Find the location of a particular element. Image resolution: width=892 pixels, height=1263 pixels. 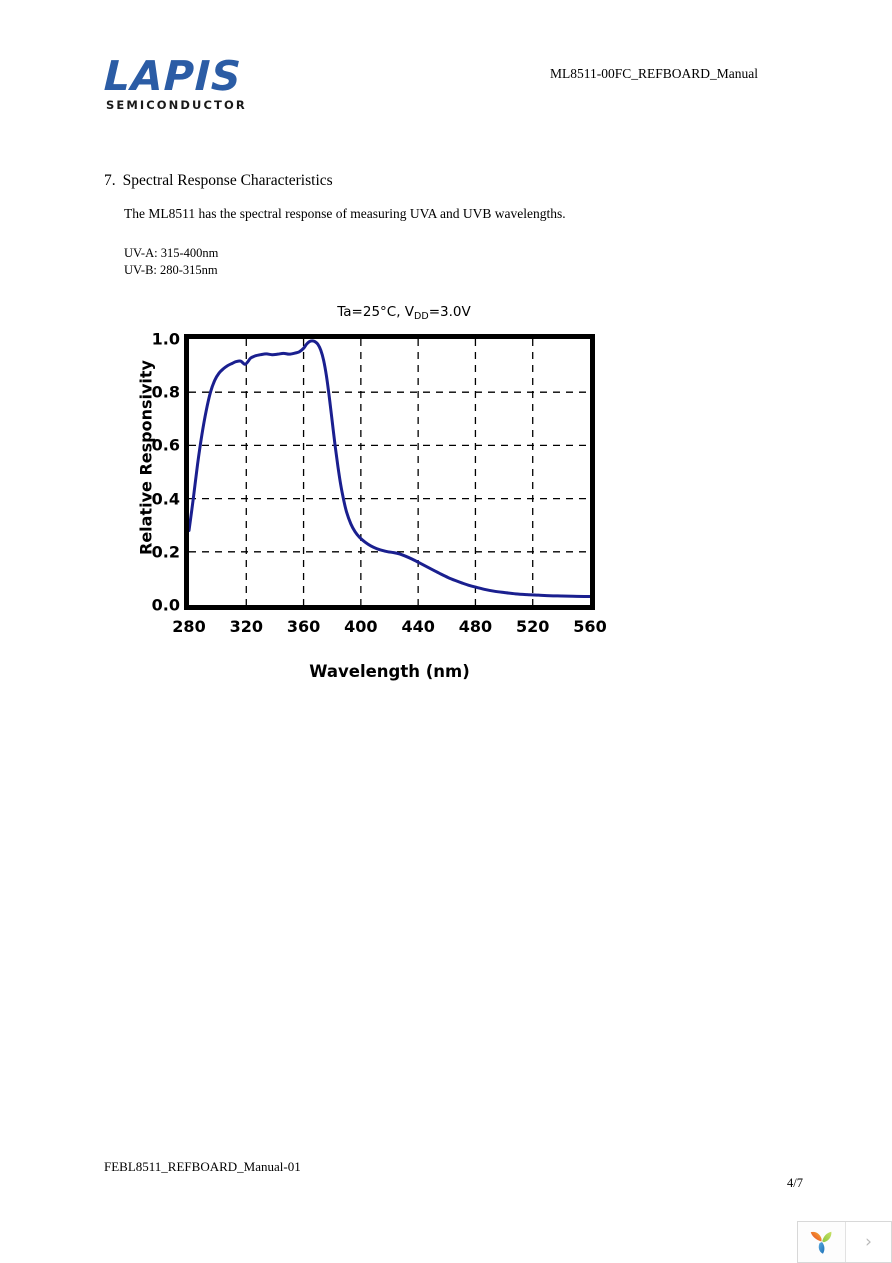

responsivity-curve is located at coordinates (389, 469).